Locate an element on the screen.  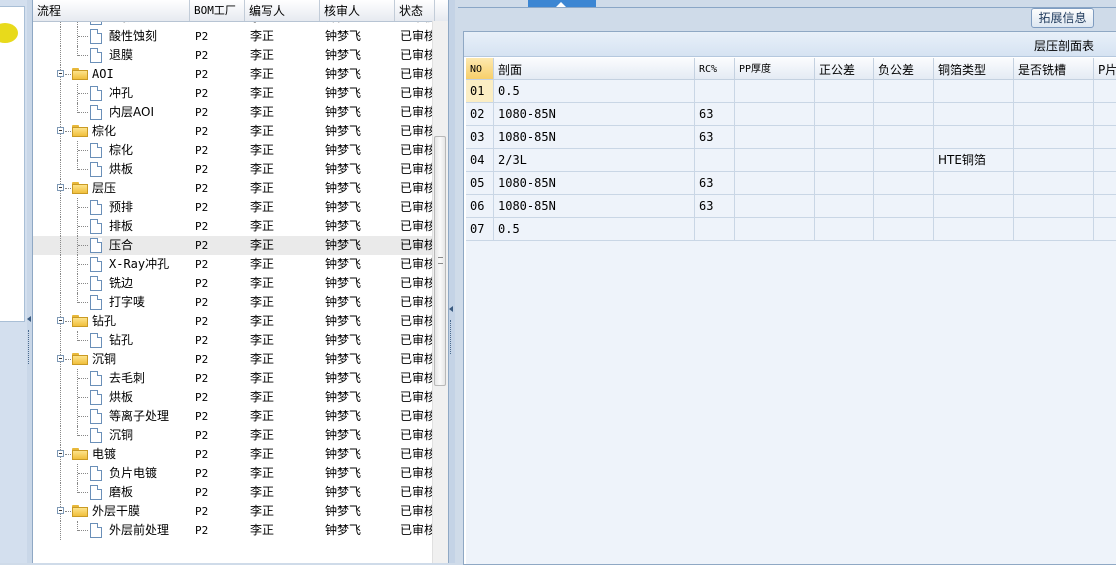
column-header-p-sheet: P片 is located at coordinates (1105, 69).